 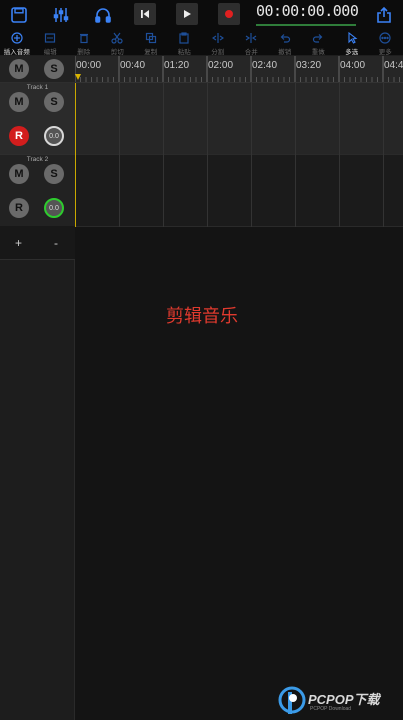 I want to click on undo-button: 撤销, so click(x=285, y=43).